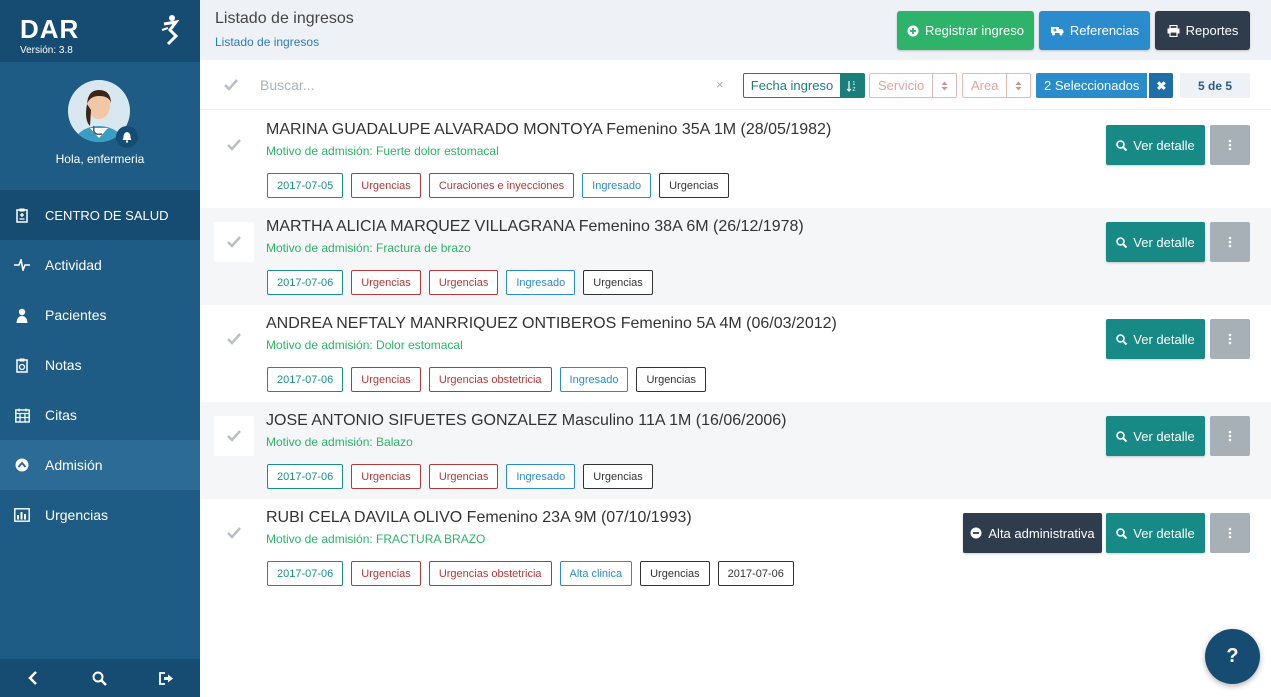 The image size is (1271, 697). What do you see at coordinates (965, 30) in the screenshot?
I see `registrar-ingreso-button: Registrar ingreso` at bounding box center [965, 30].